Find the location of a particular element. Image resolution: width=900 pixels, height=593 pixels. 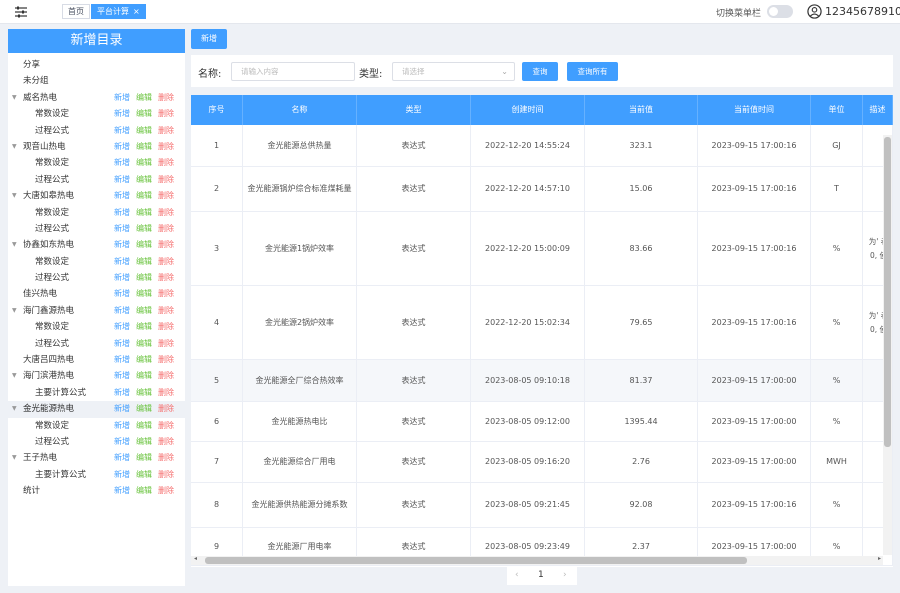

tree-item: 未分组 is located at coordinates (96, 81).